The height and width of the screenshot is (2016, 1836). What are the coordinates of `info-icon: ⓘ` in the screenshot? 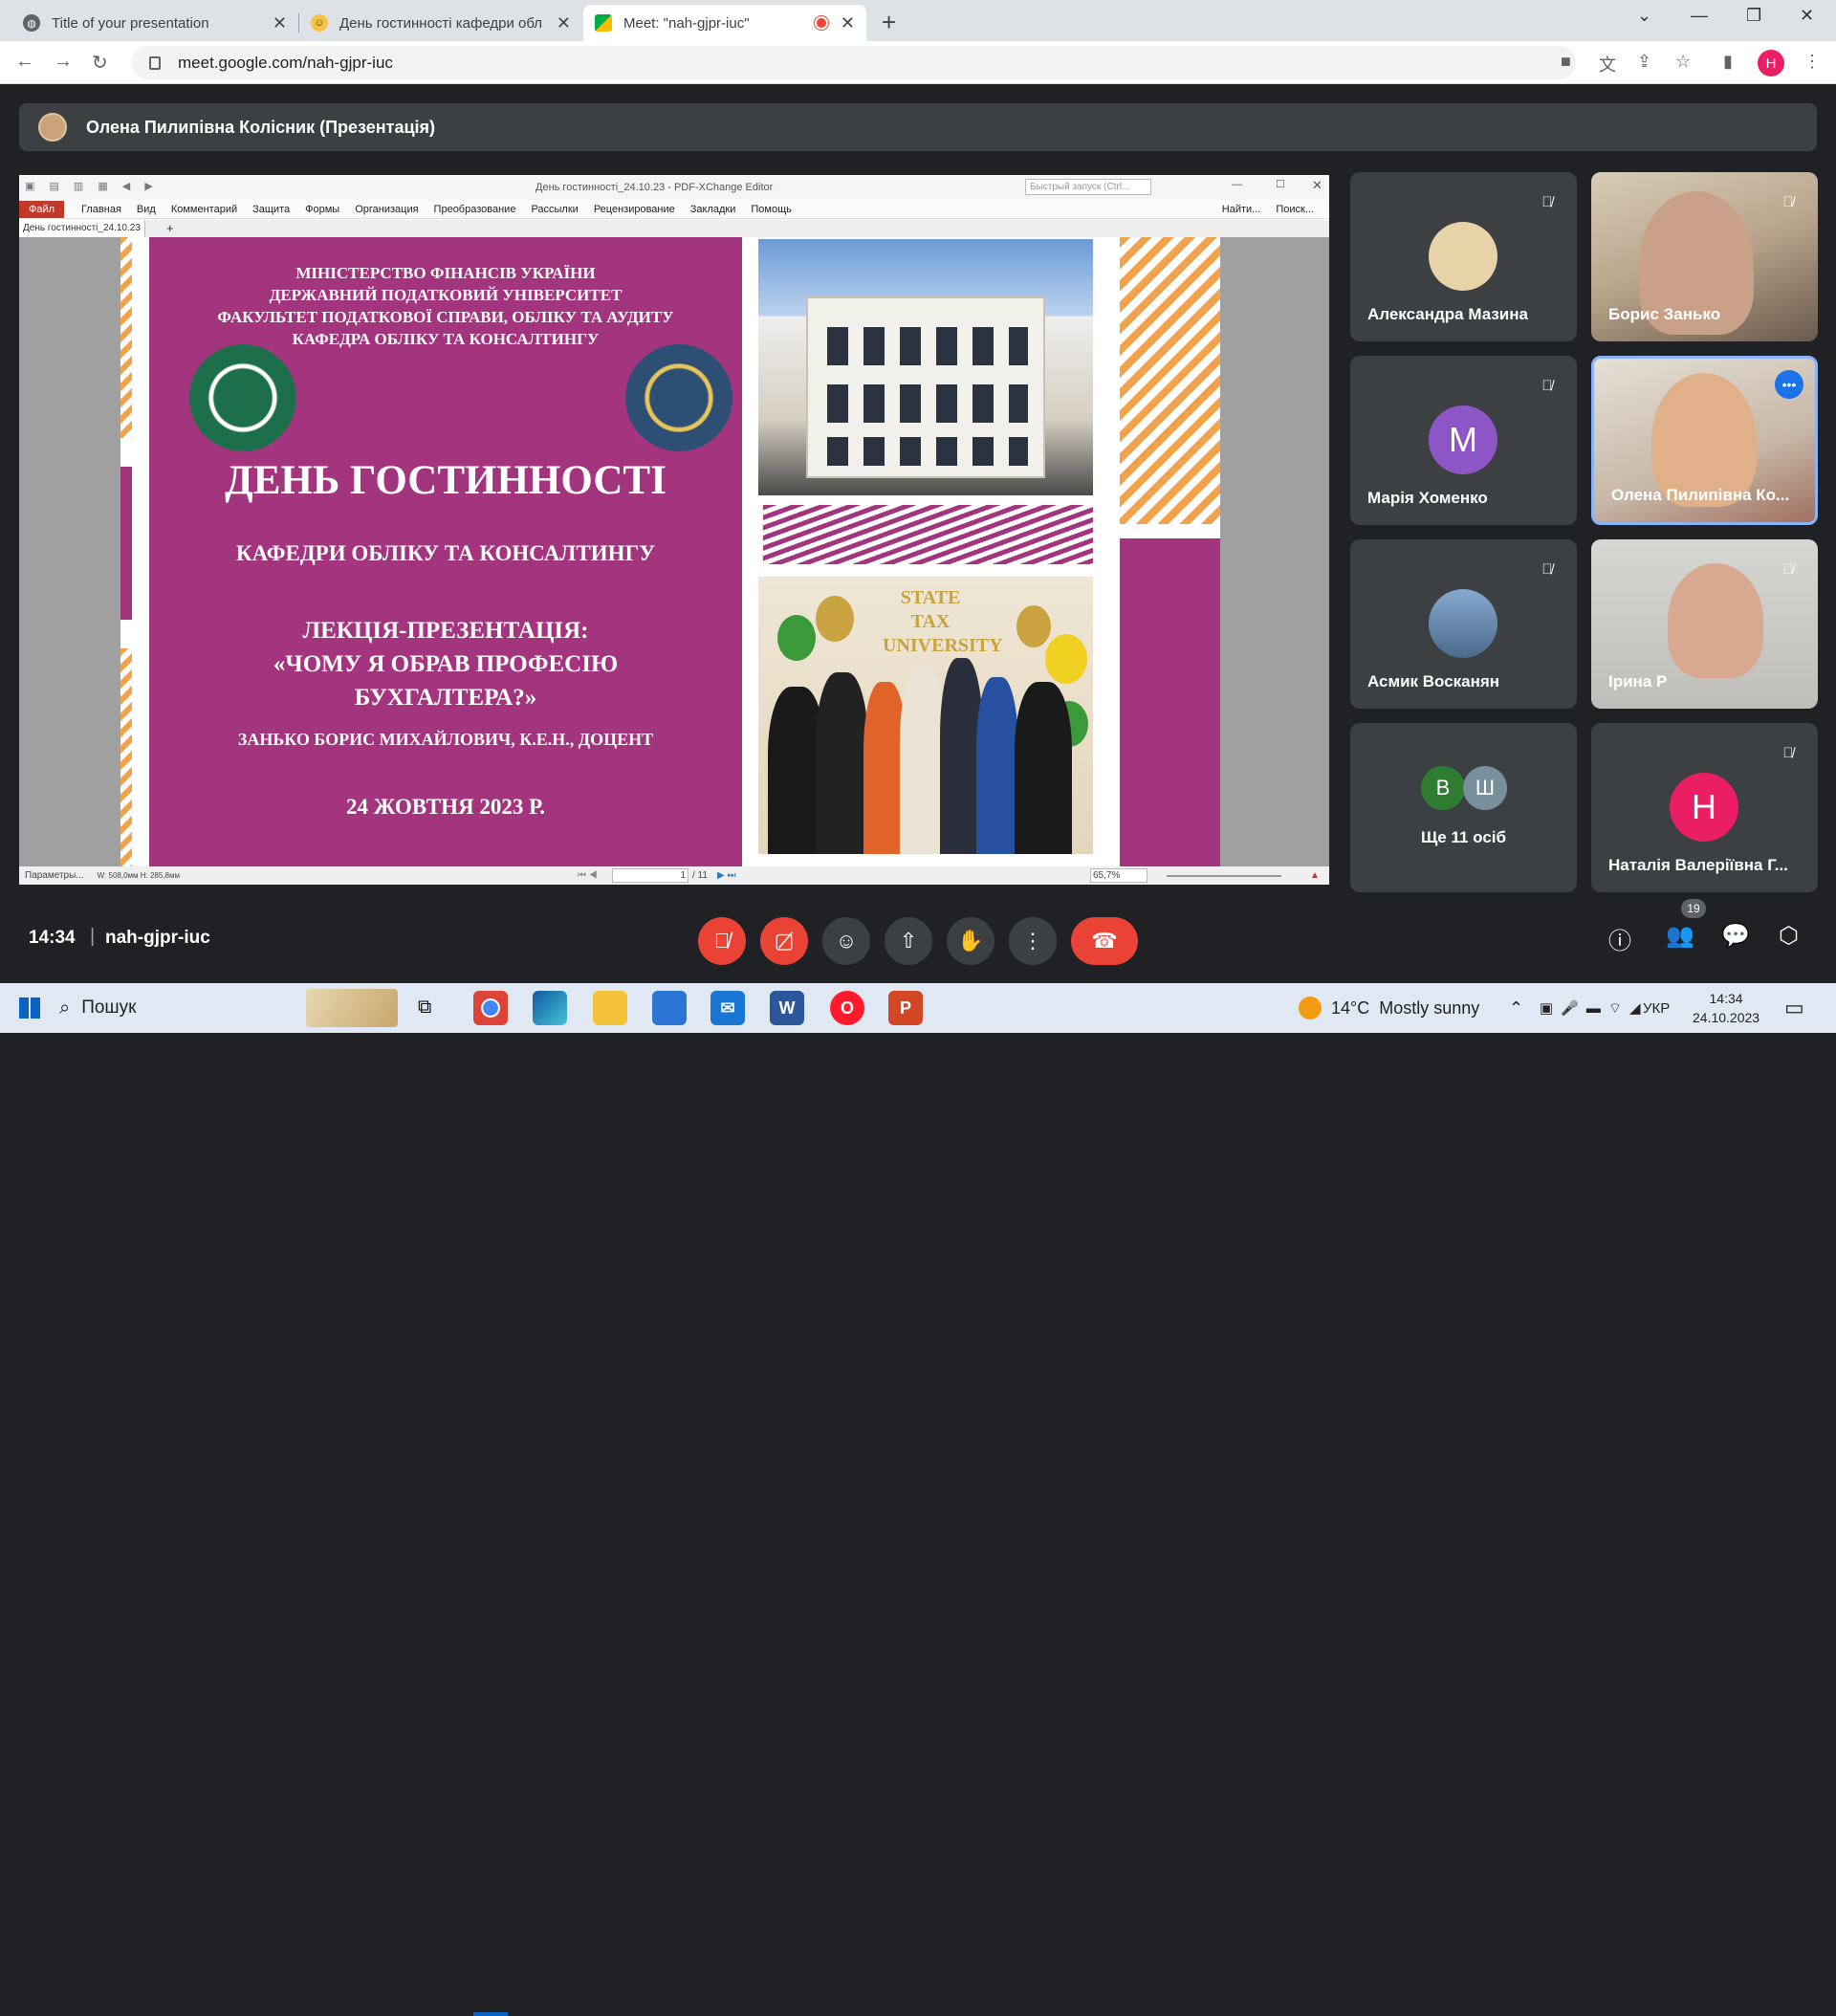 It's located at (1620, 941).